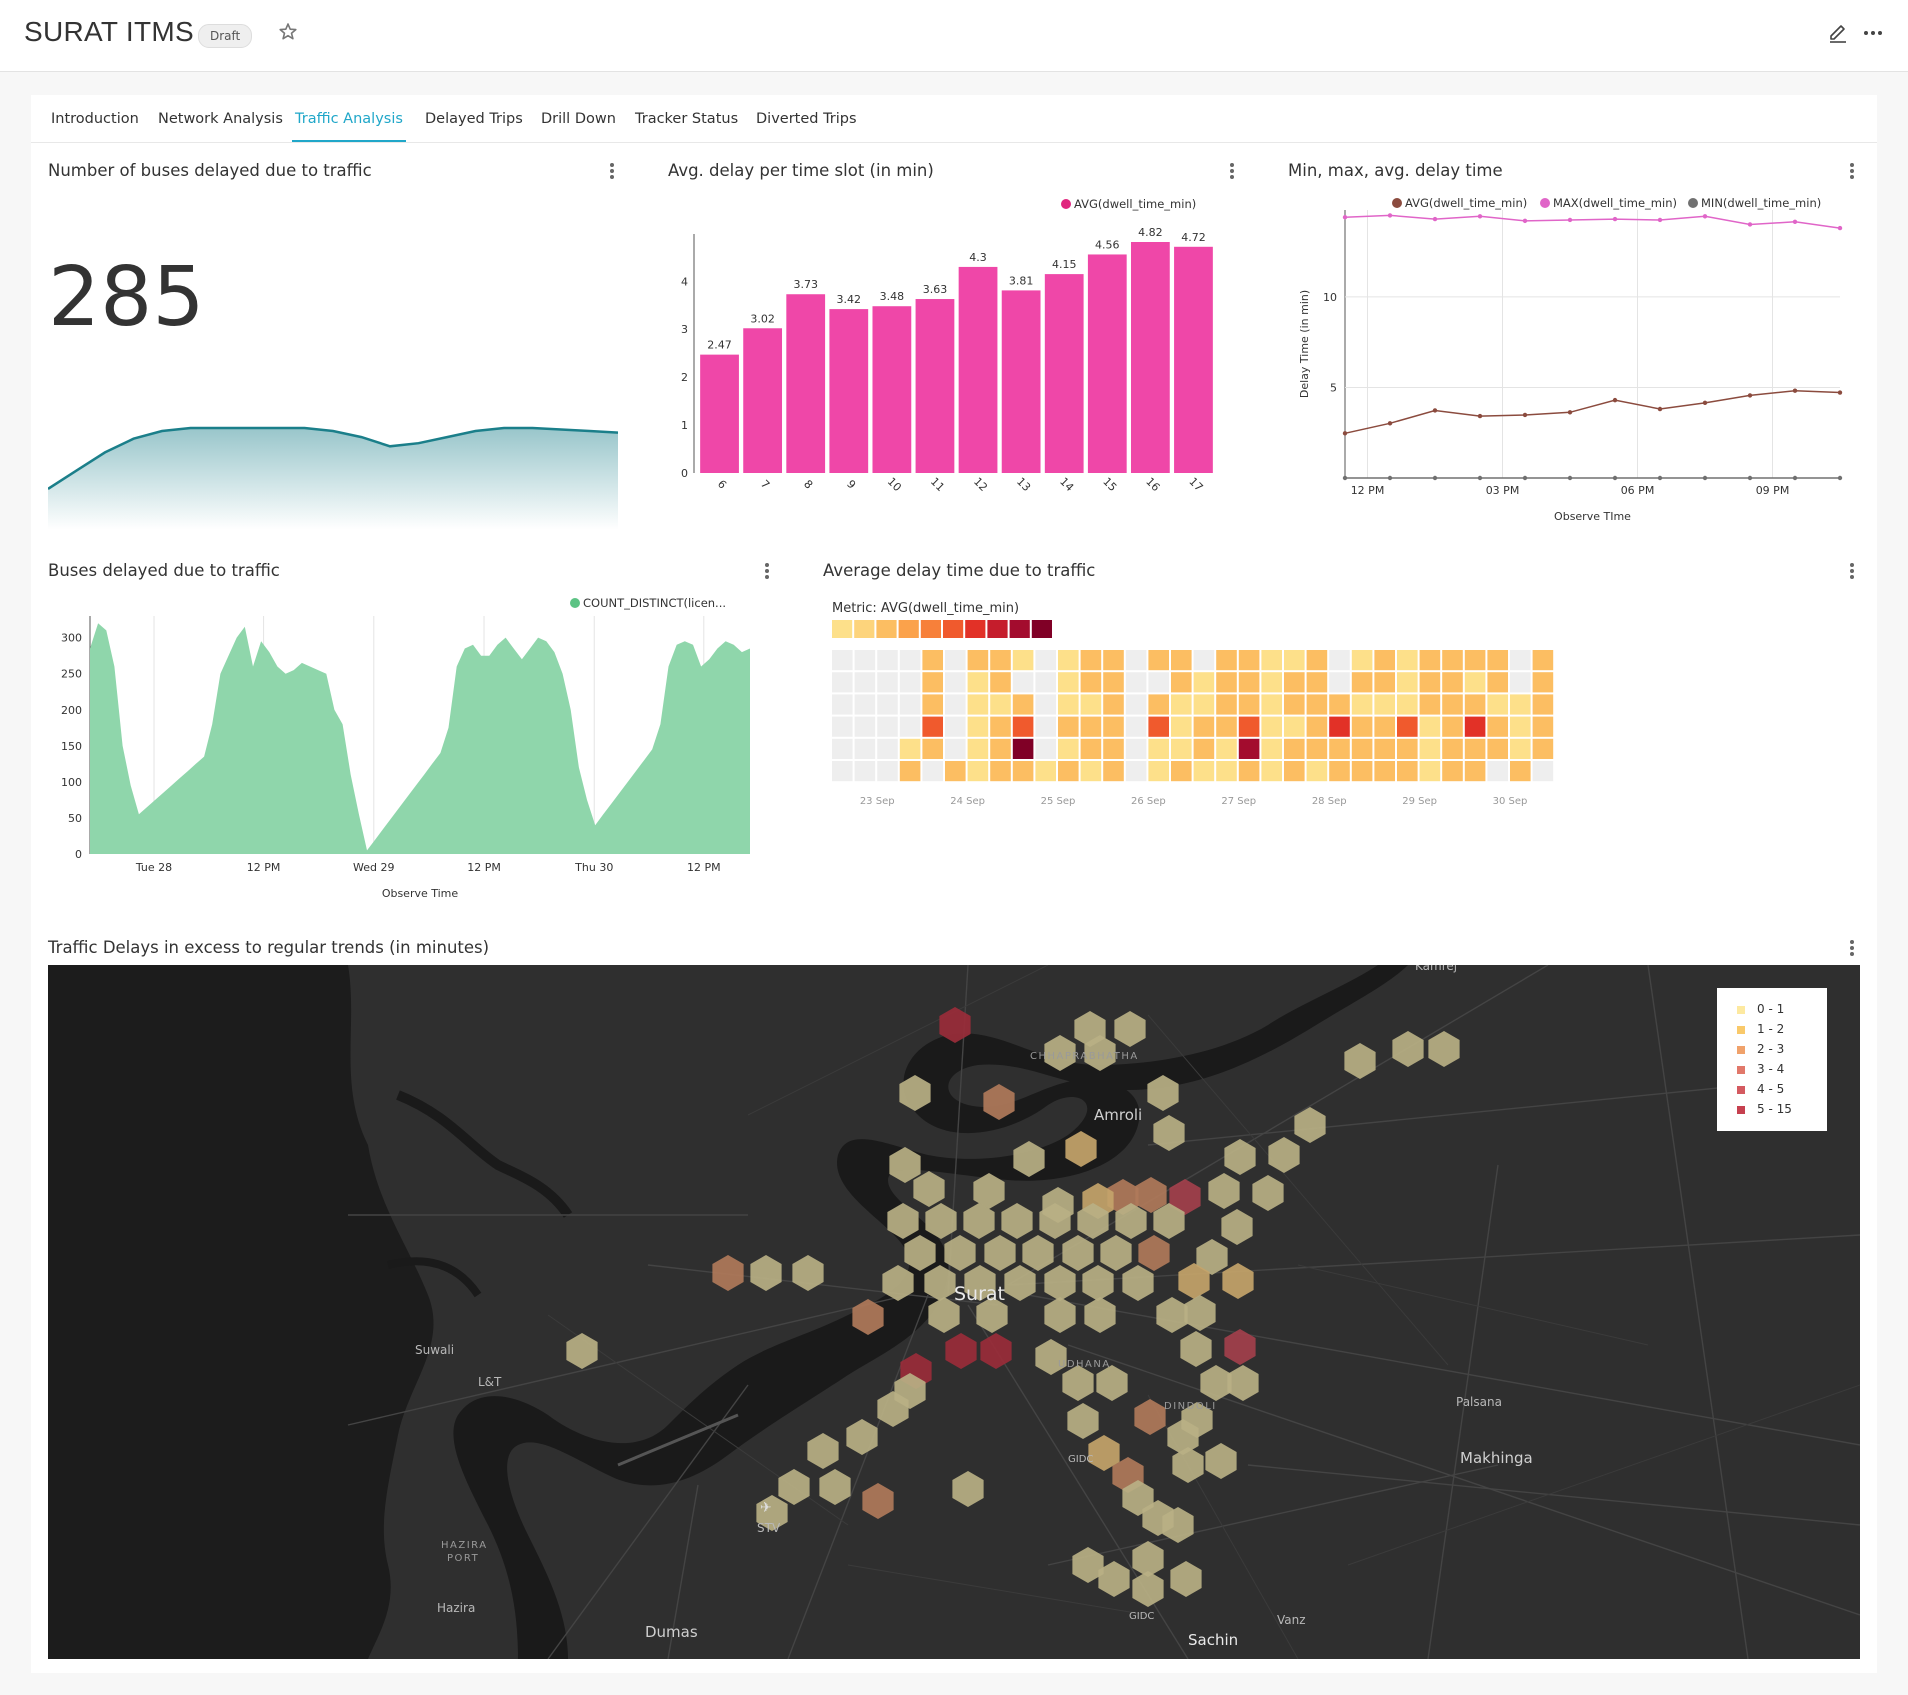  I want to click on area-series, so click(420, 738).